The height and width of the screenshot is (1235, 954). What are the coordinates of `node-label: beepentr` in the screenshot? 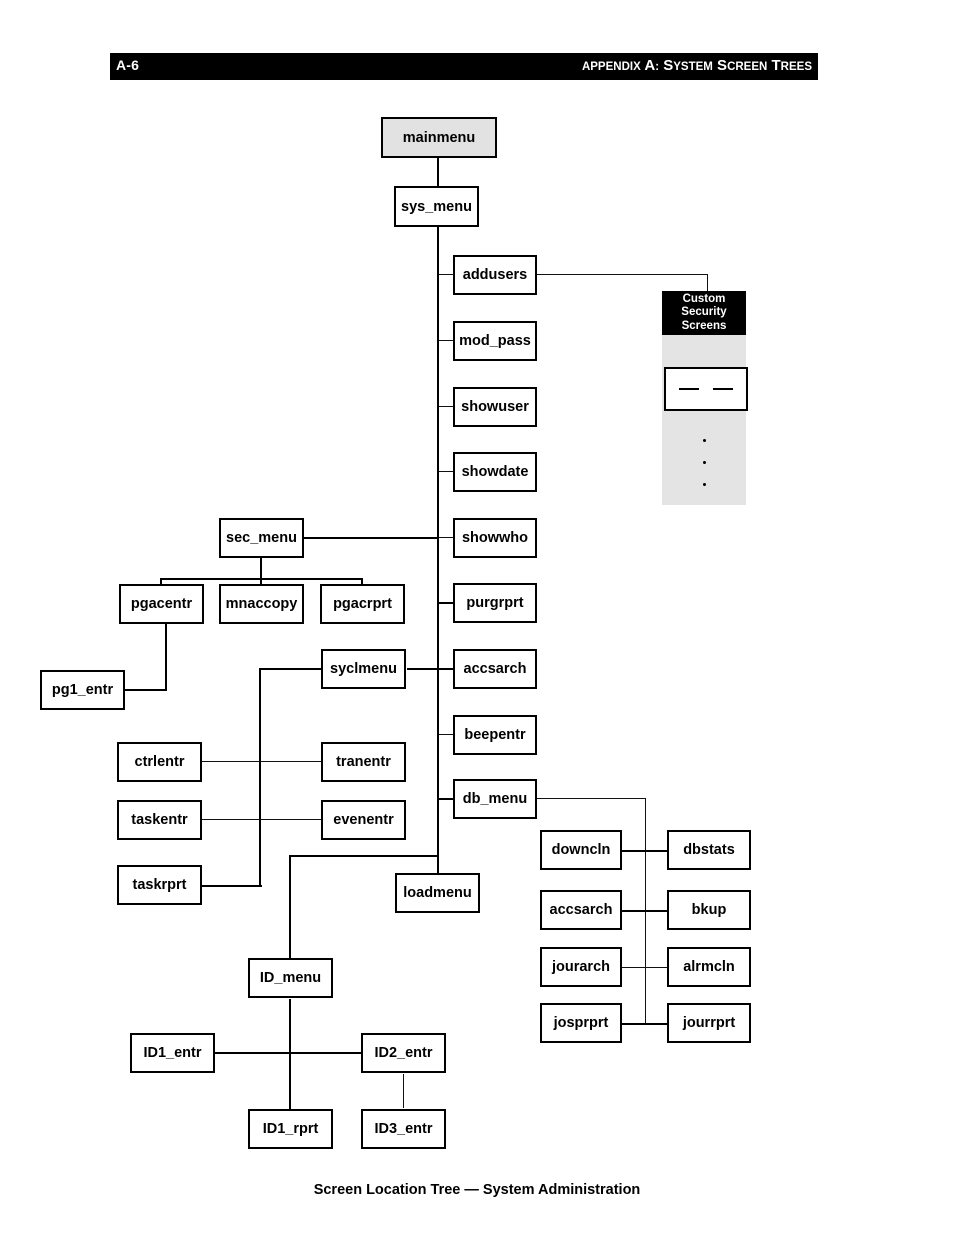 It's located at (495, 735).